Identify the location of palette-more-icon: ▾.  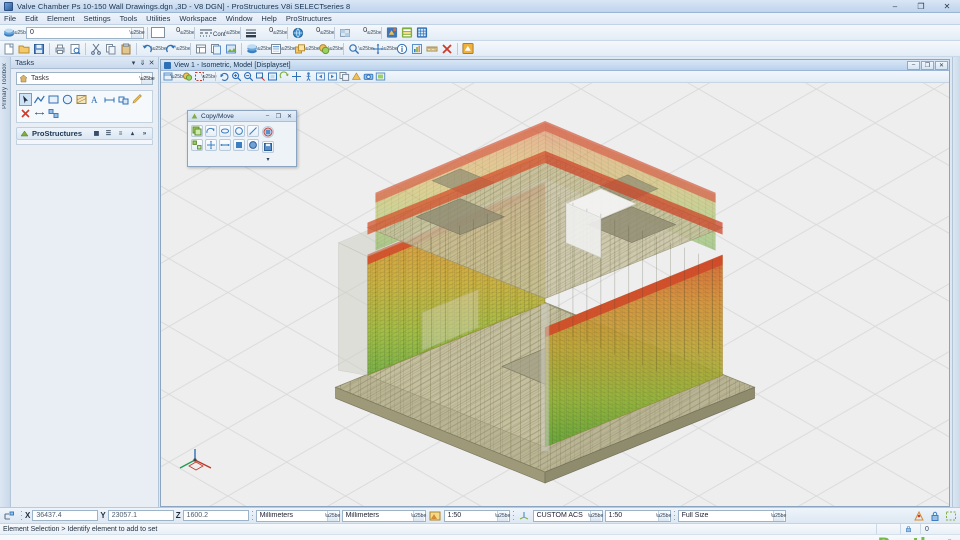
(267, 159).